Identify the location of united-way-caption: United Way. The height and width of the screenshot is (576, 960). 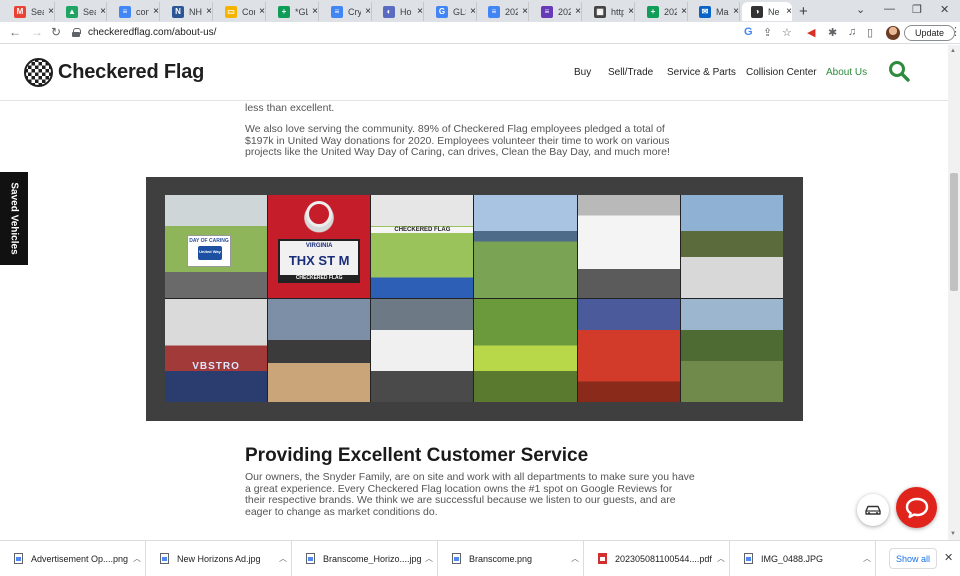
(210, 251).